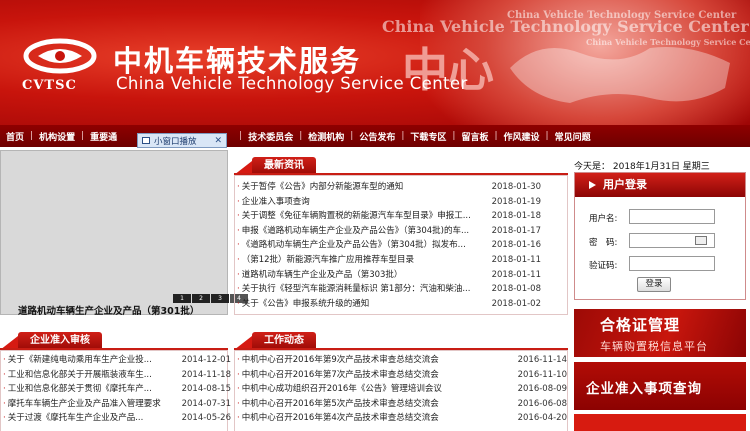 The width and height of the screenshot is (750, 431). Describe the element at coordinates (428, 136) in the screenshot. I see `nav-item-downloads: 下载专区` at that location.